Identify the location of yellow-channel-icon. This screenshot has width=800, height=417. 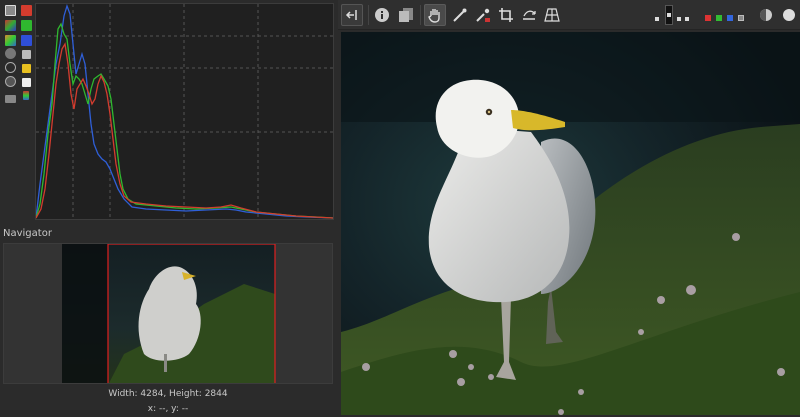
(26, 68).